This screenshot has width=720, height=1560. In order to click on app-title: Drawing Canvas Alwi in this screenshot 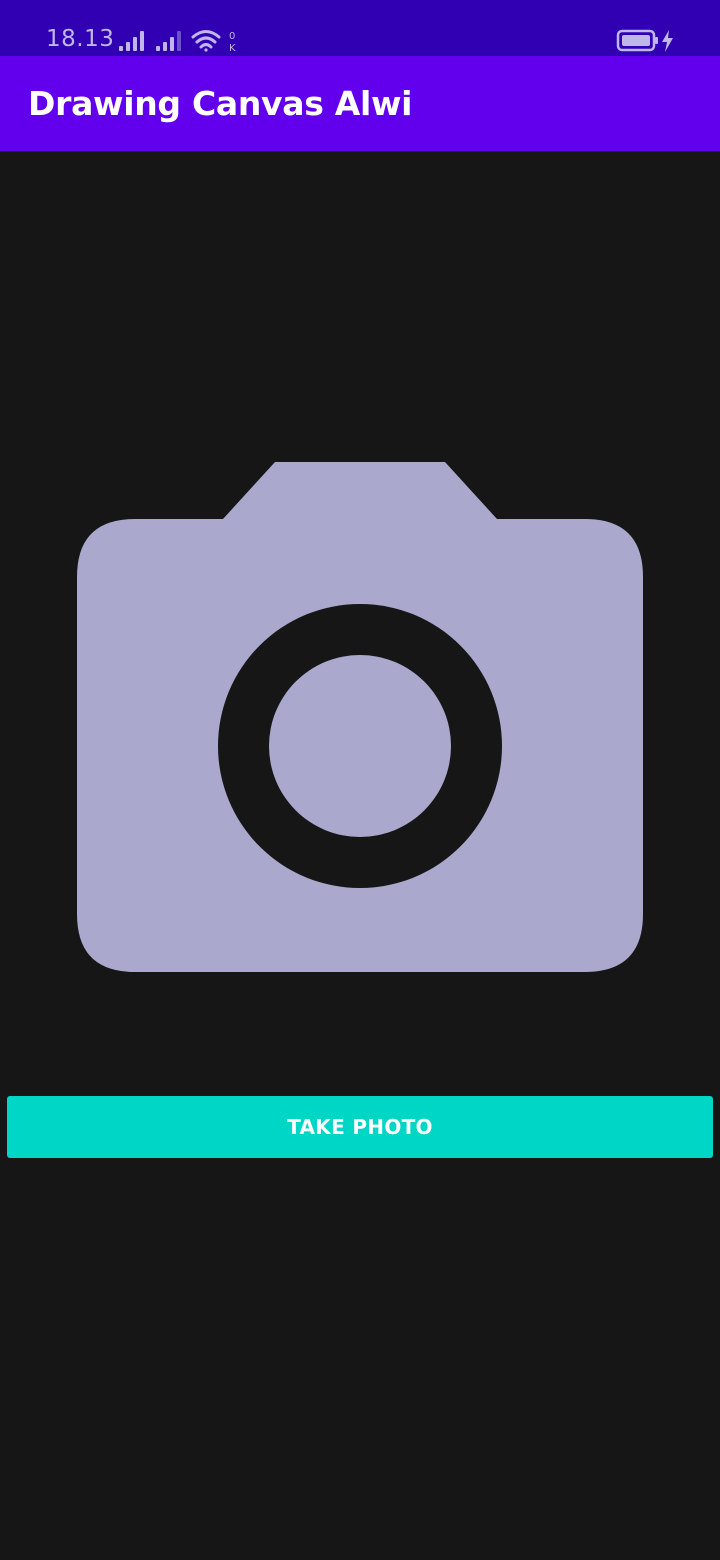, I will do `click(220, 103)`.